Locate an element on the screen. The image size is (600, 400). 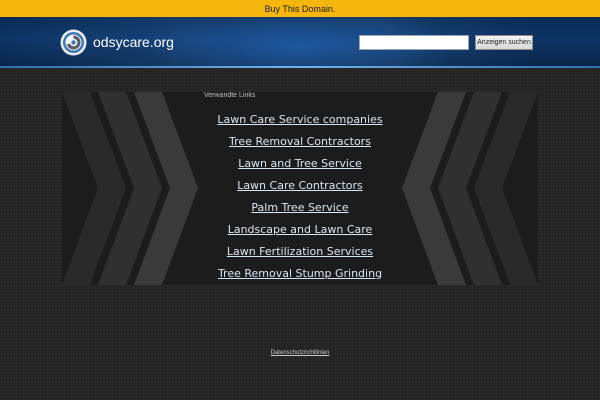
buy-domain-link: Buy This Domain. is located at coordinates (300, 9).